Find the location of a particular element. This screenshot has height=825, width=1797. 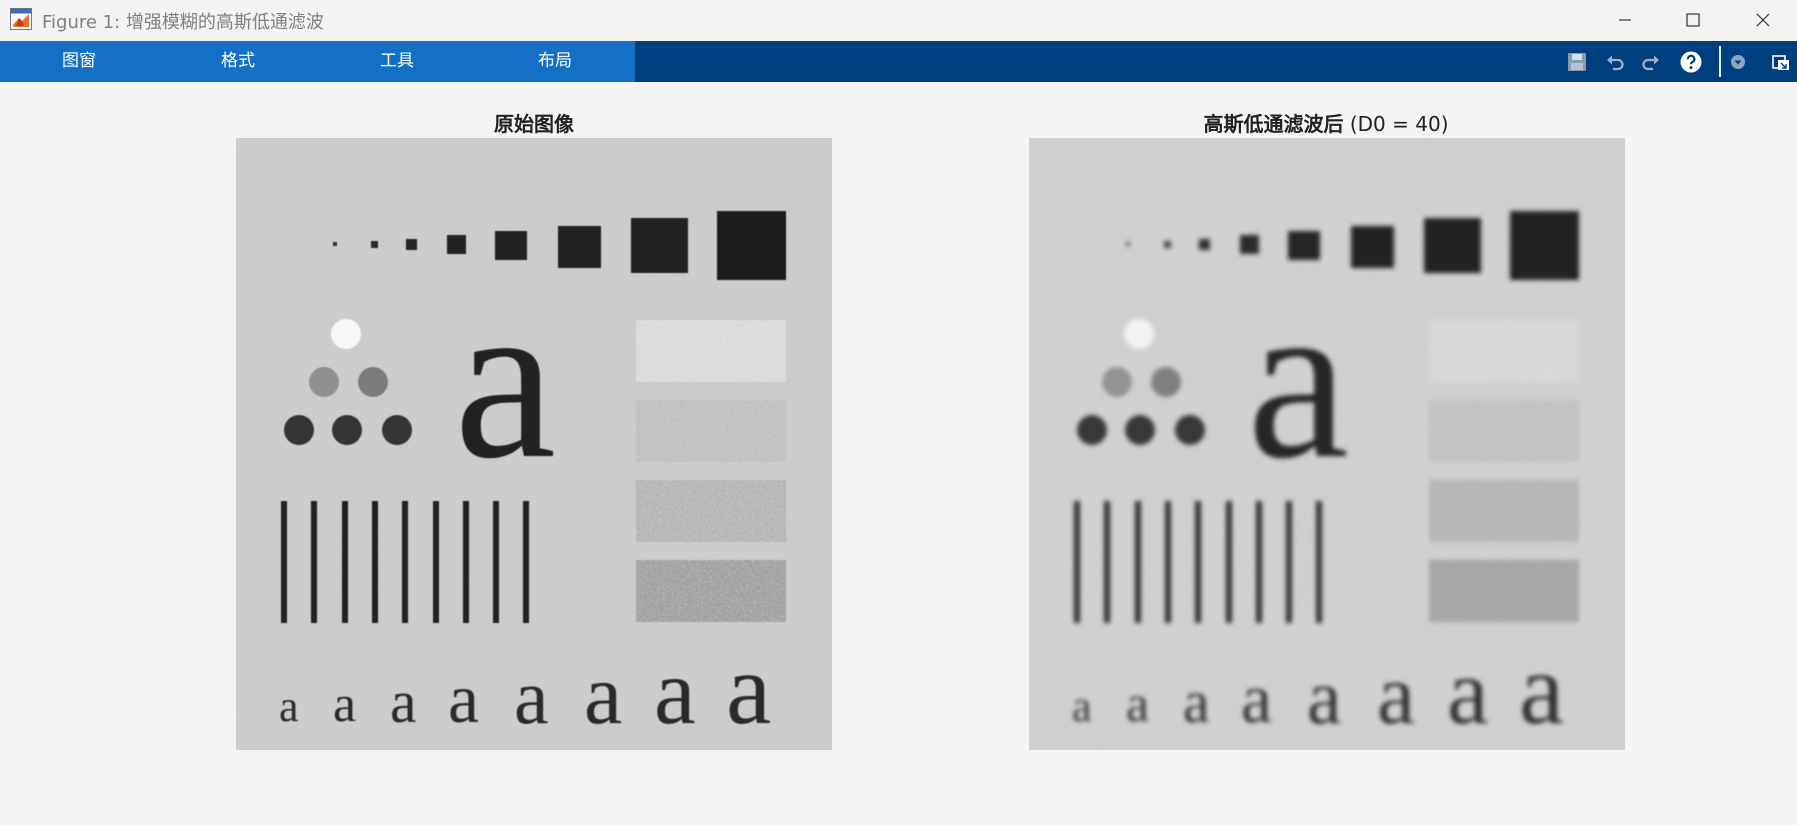

undo-icon is located at coordinates (1615, 63).